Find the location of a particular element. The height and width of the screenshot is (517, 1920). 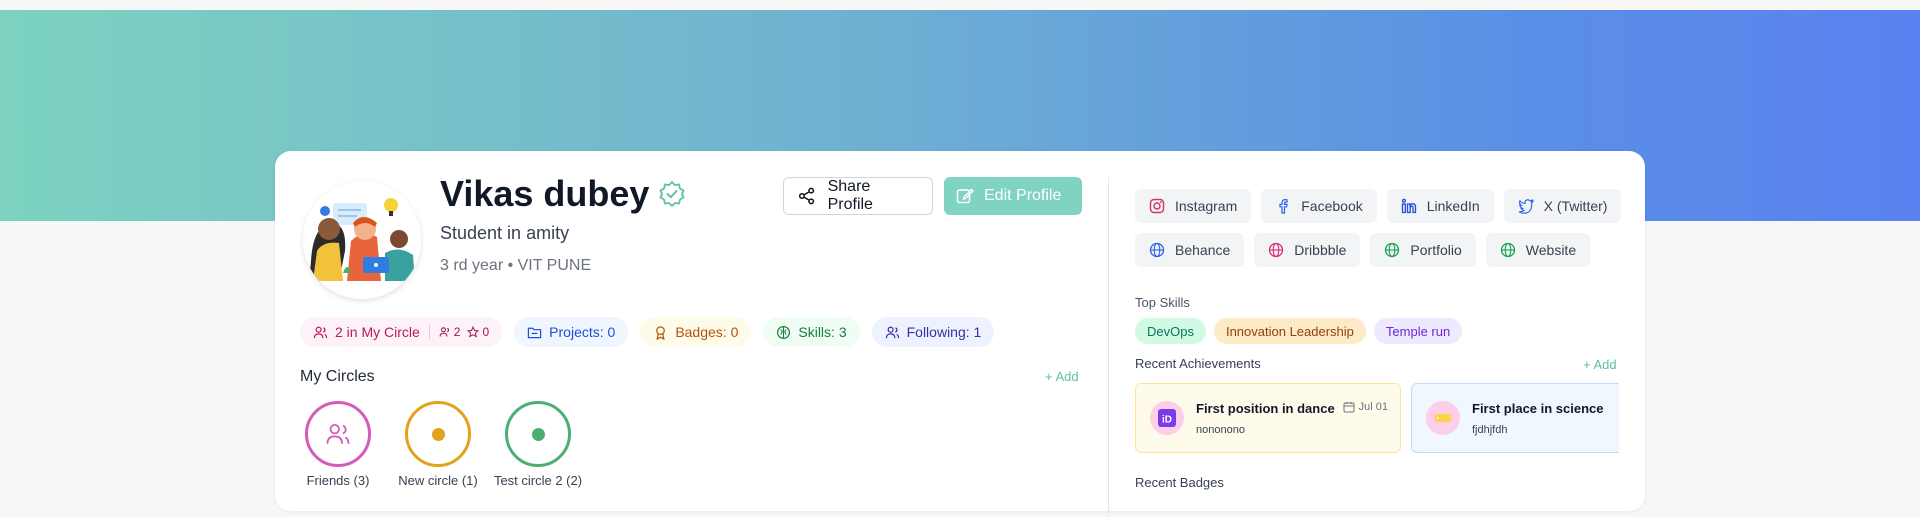

social-label: X (Twitter) is located at coordinates (1575, 206).